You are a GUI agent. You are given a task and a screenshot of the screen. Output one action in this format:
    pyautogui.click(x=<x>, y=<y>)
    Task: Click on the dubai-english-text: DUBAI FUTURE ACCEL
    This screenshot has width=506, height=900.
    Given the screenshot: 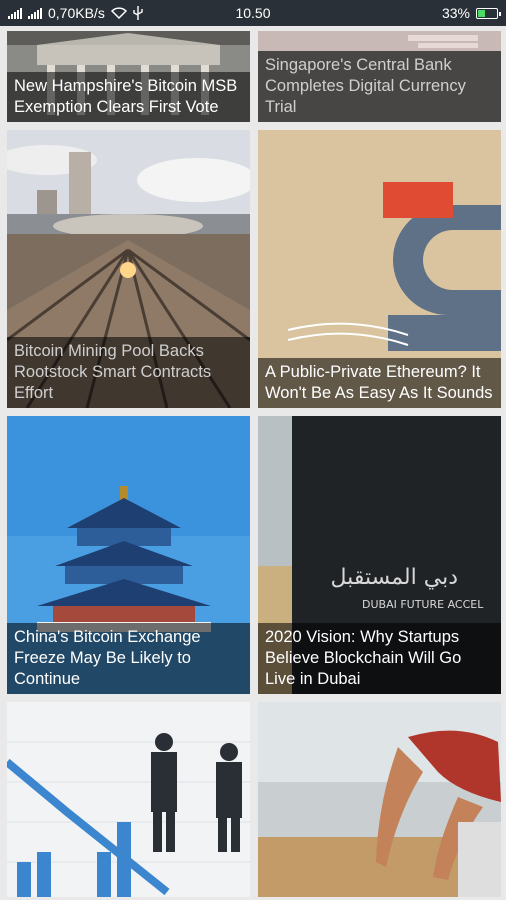 What is the action you would take?
    pyautogui.click(x=423, y=604)
    